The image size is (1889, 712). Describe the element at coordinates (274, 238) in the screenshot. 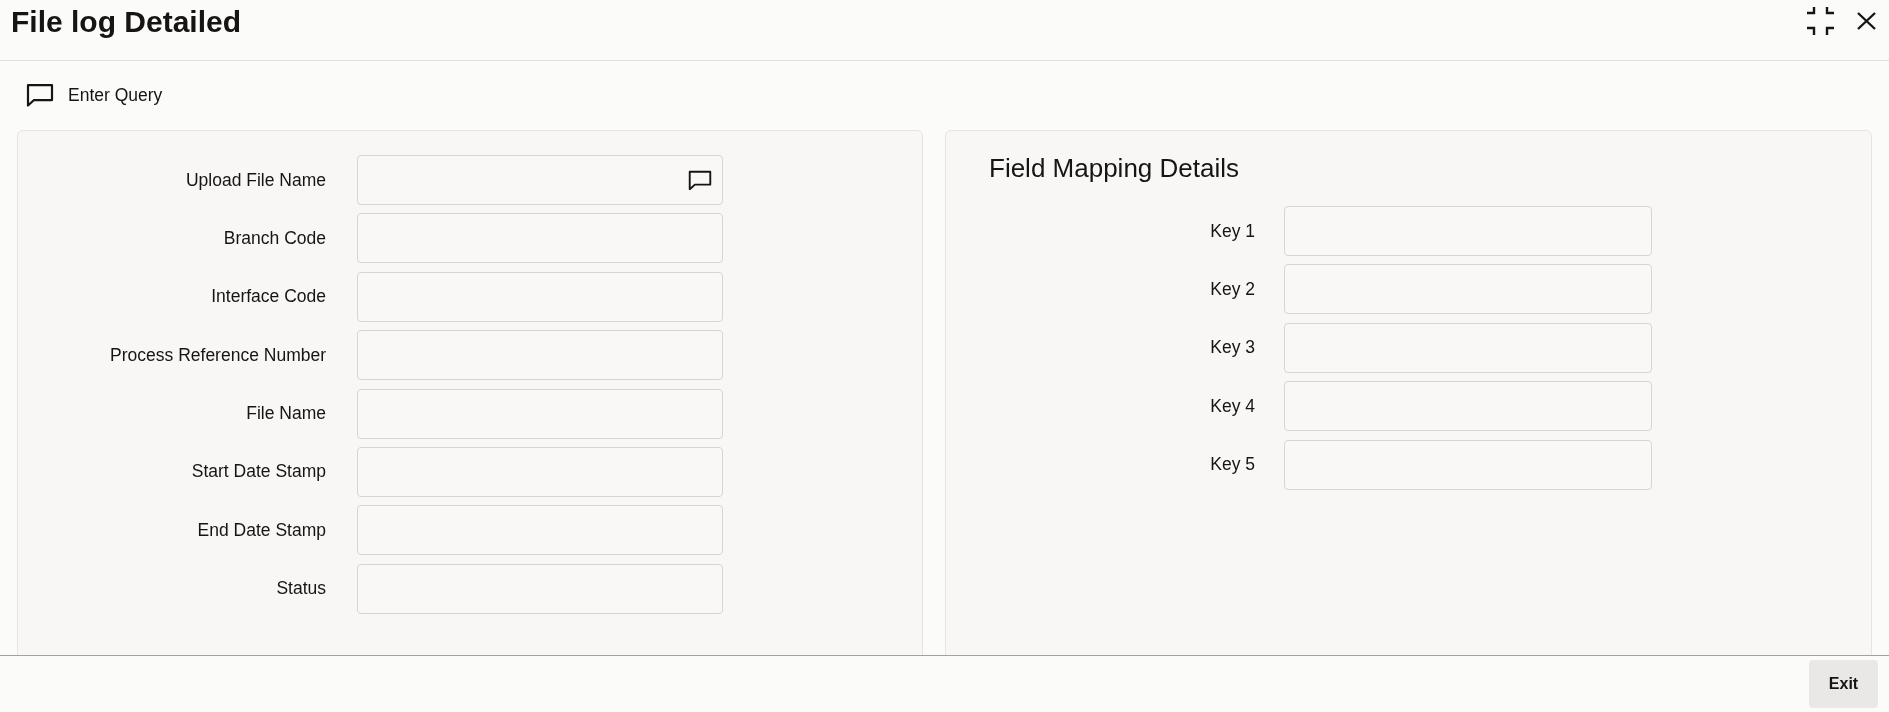

I see `field-label: Branch Code` at that location.